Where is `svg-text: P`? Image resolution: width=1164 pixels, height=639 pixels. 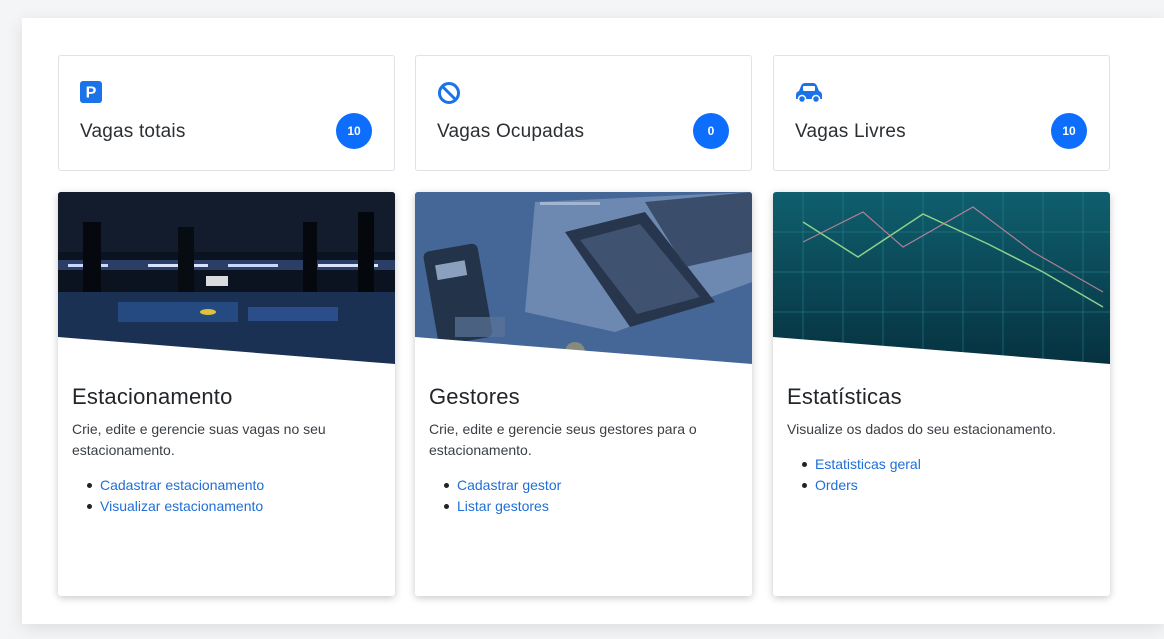
svg-text: P is located at coordinates (91, 93).